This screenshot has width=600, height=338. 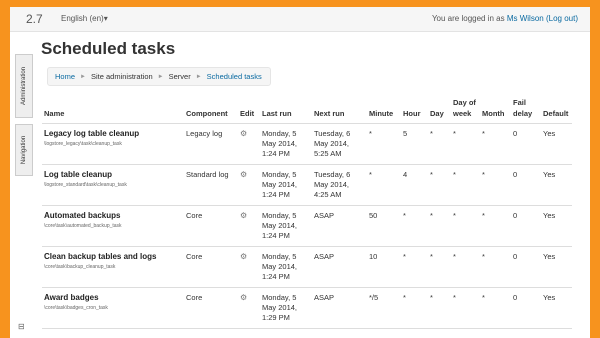 What do you see at coordinates (286, 110) in the screenshot?
I see `column-header-last-run: Last run` at bounding box center [286, 110].